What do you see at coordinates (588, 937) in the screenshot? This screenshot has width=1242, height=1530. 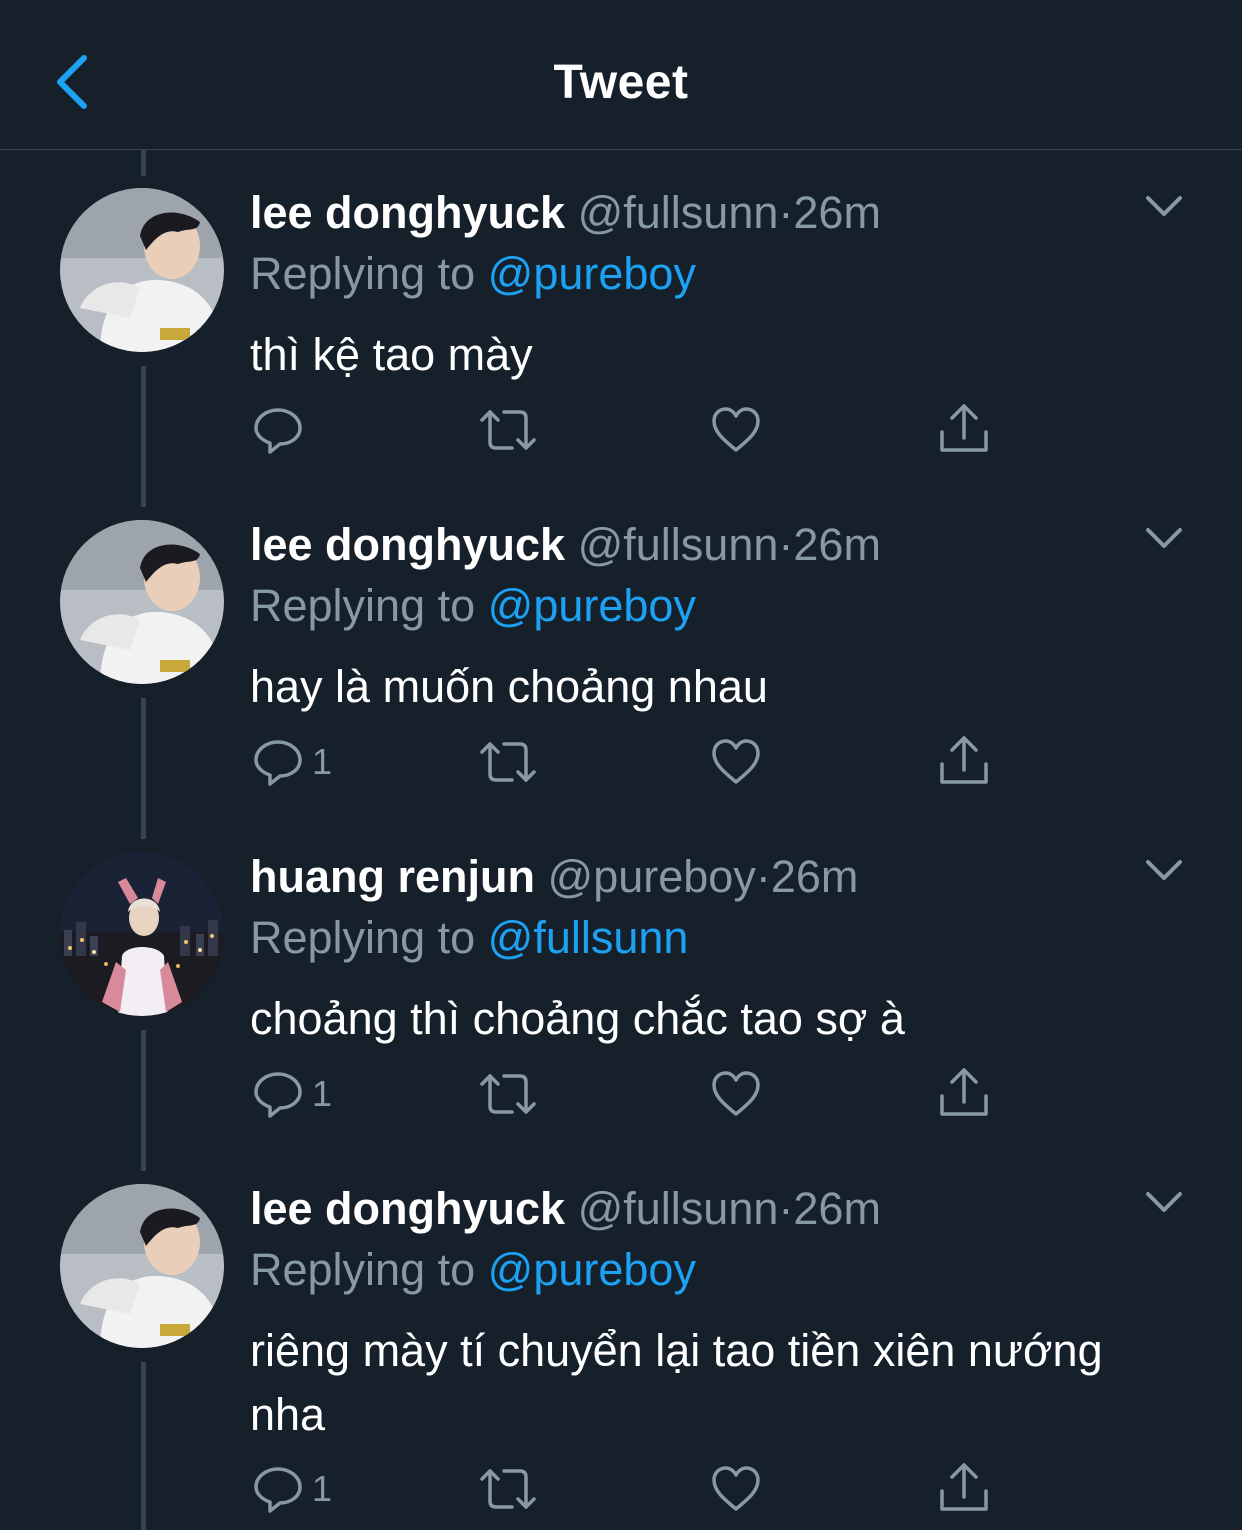 I see `mention-link: @fullsunn` at bounding box center [588, 937].